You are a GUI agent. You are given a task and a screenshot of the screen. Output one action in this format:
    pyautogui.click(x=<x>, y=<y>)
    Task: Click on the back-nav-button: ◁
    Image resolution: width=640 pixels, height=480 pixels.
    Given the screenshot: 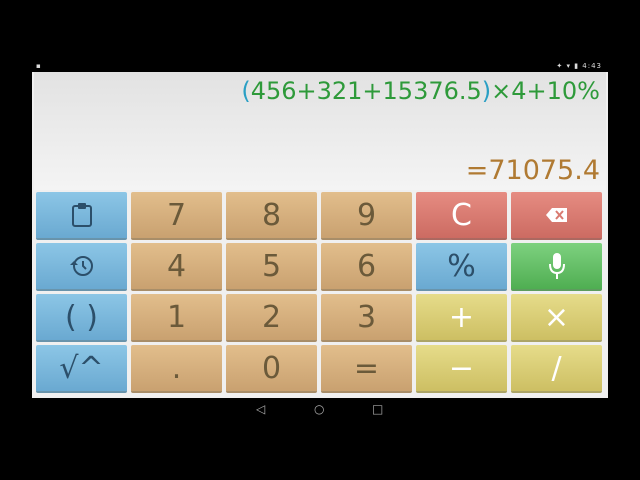 What is the action you would take?
    pyautogui.click(x=260, y=409)
    